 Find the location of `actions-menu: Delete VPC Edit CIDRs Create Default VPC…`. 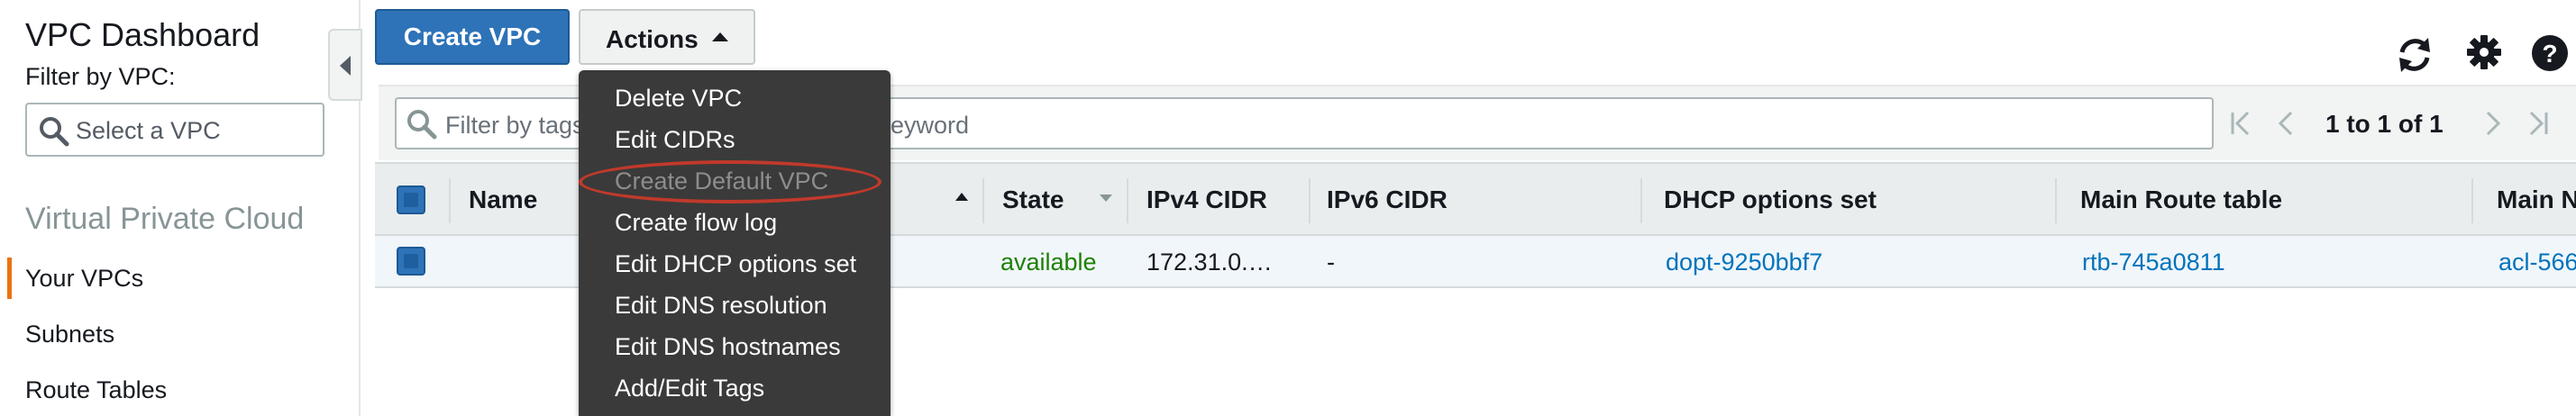

actions-menu: Delete VPC Edit CIDRs Create Default VPC… is located at coordinates (735, 243).